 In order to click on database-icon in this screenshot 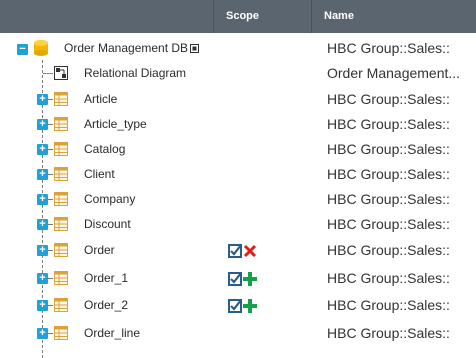, I will do `click(41, 48)`.